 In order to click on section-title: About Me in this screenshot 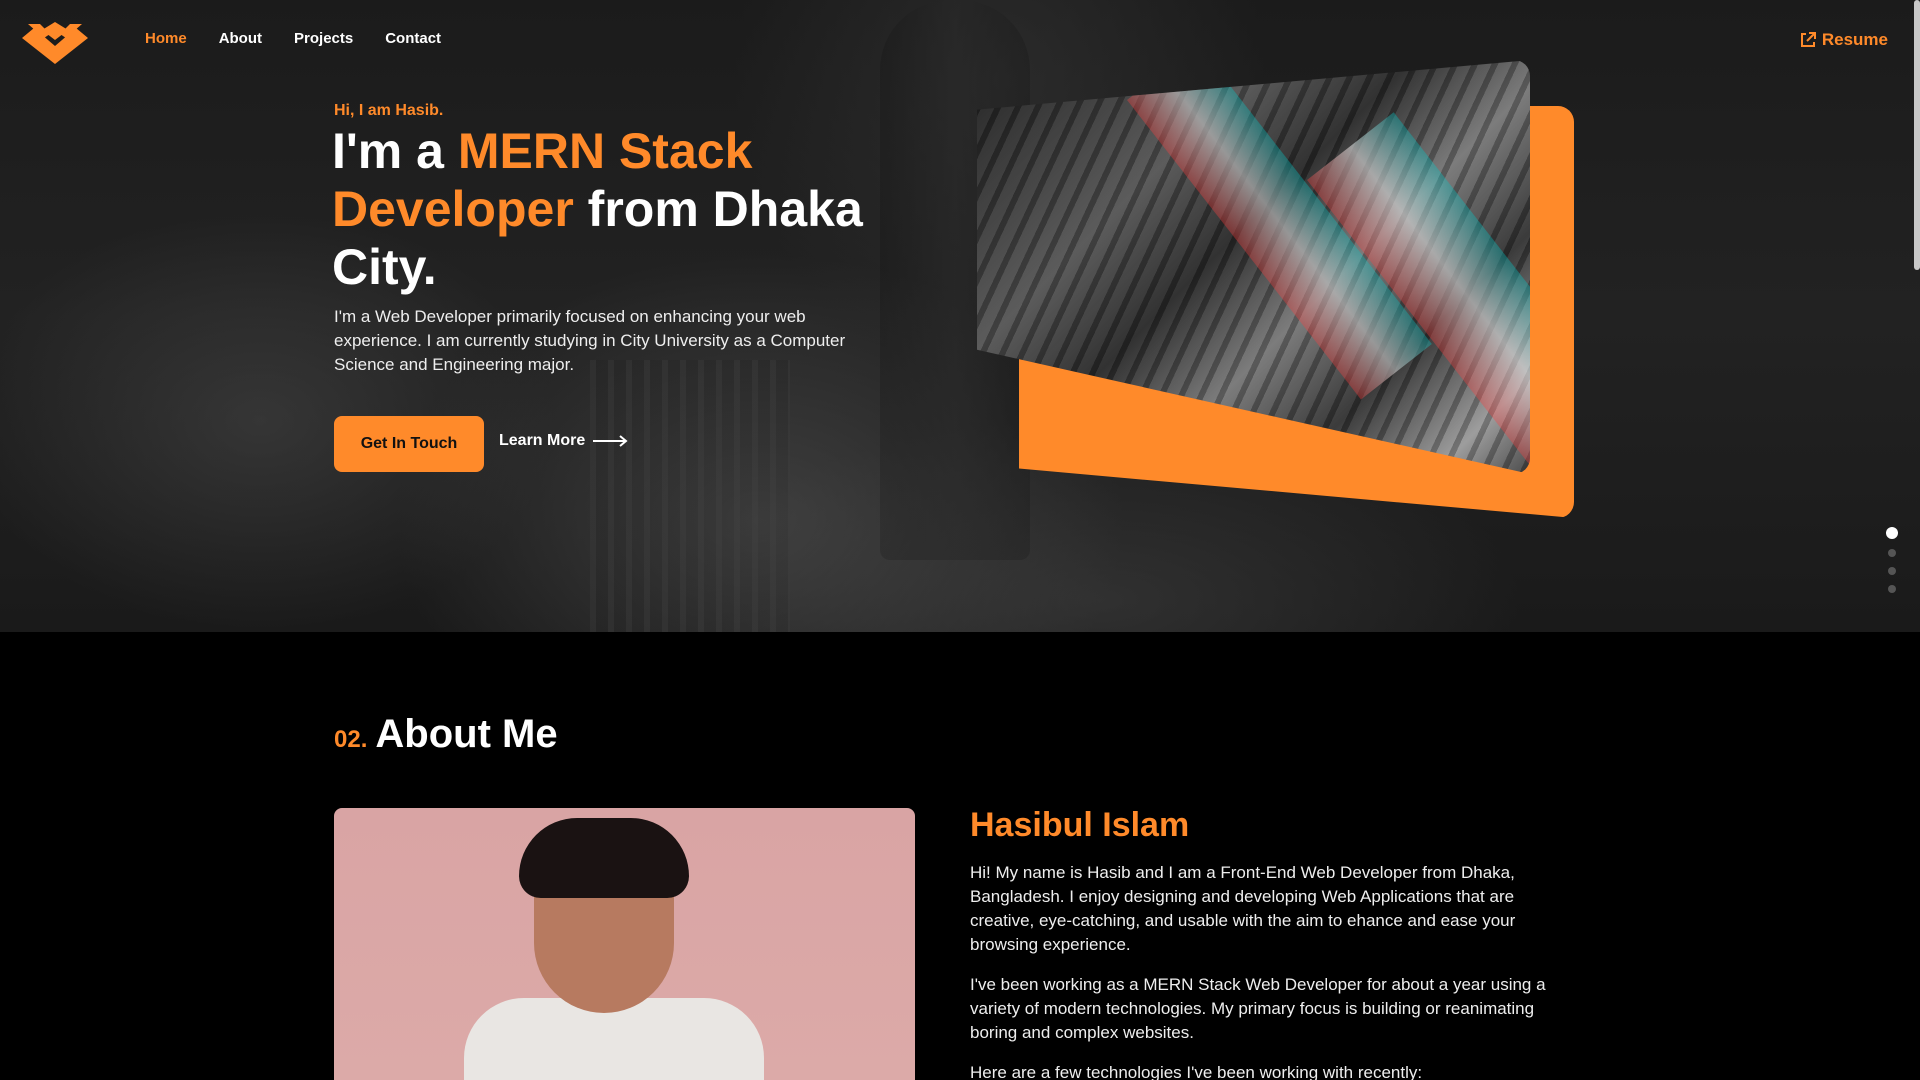, I will do `click(466, 734)`.